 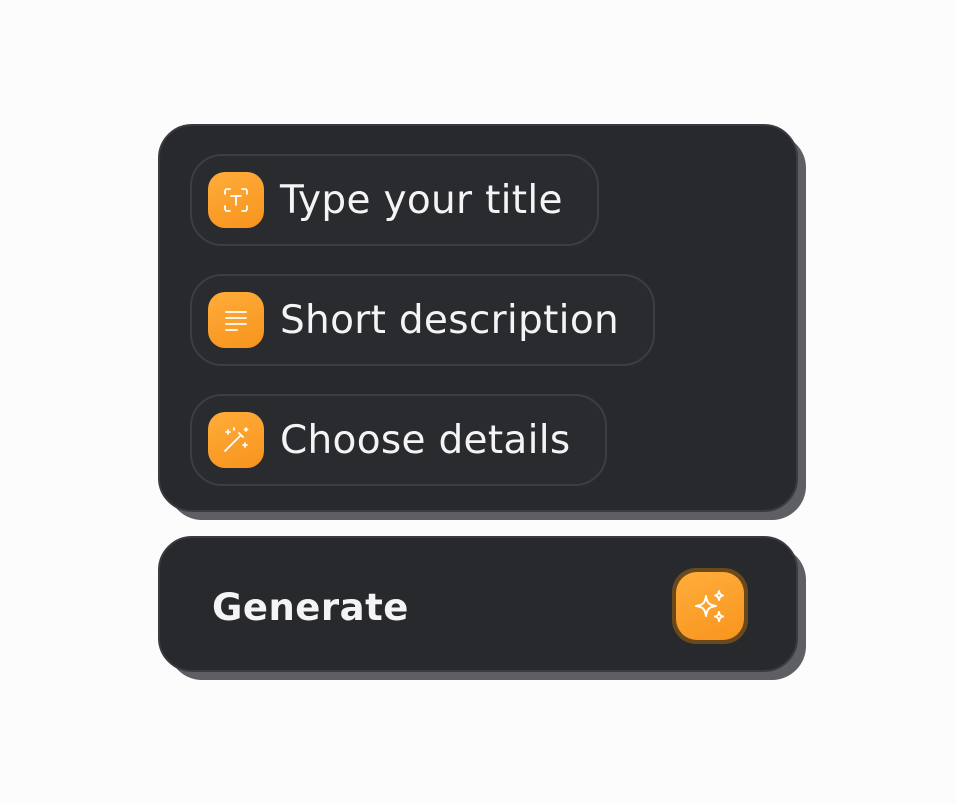 What do you see at coordinates (236, 440) in the screenshot?
I see `magic-wand-icon` at bounding box center [236, 440].